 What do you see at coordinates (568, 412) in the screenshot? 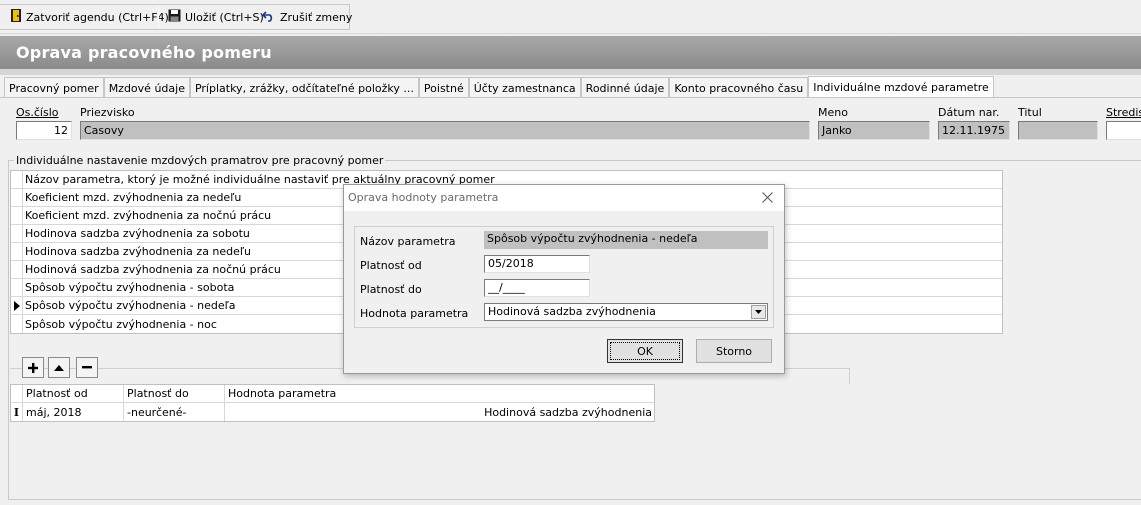
I see `cell-value: Hodinová sadzba zvýhodnenia` at bounding box center [568, 412].